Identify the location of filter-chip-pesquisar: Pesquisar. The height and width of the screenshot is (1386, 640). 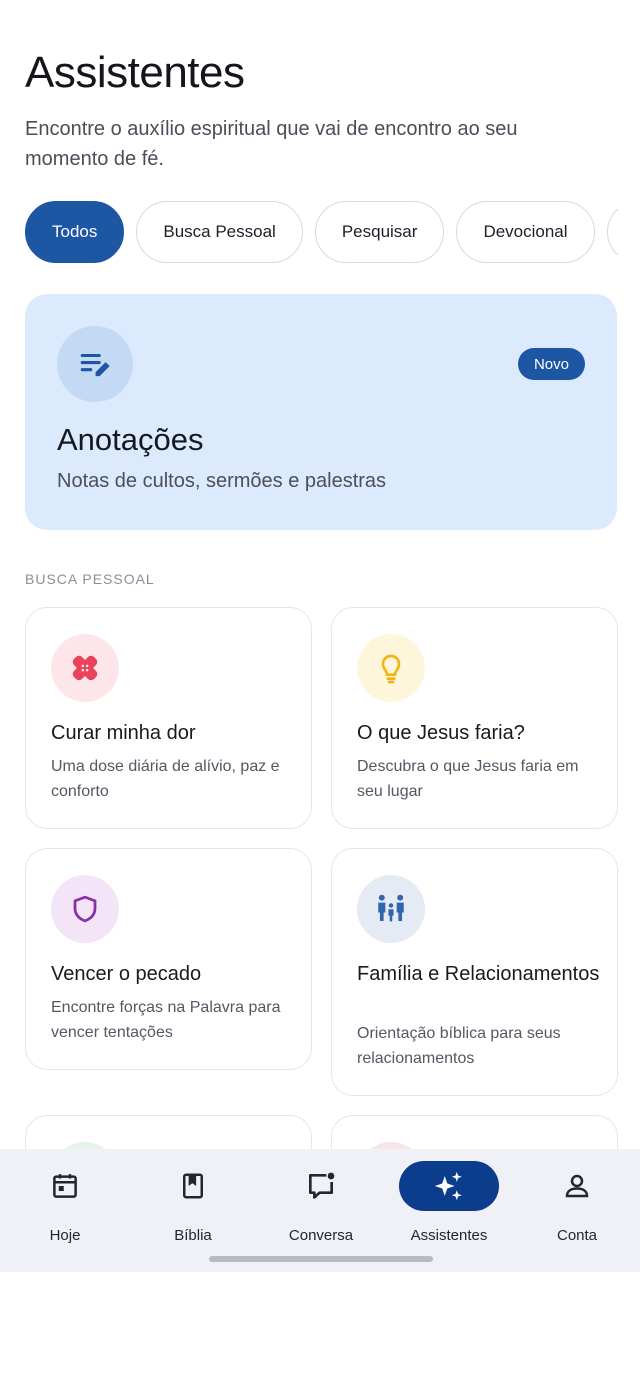
(379, 232).